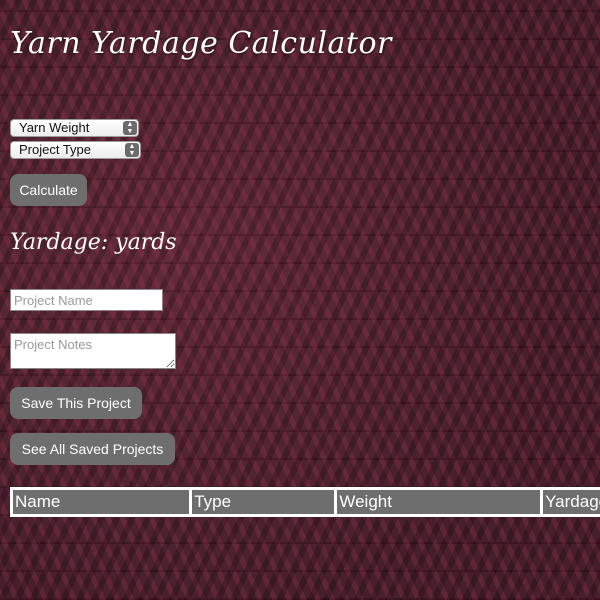  What do you see at coordinates (76, 403) in the screenshot?
I see `save-project-button: Save This Project` at bounding box center [76, 403].